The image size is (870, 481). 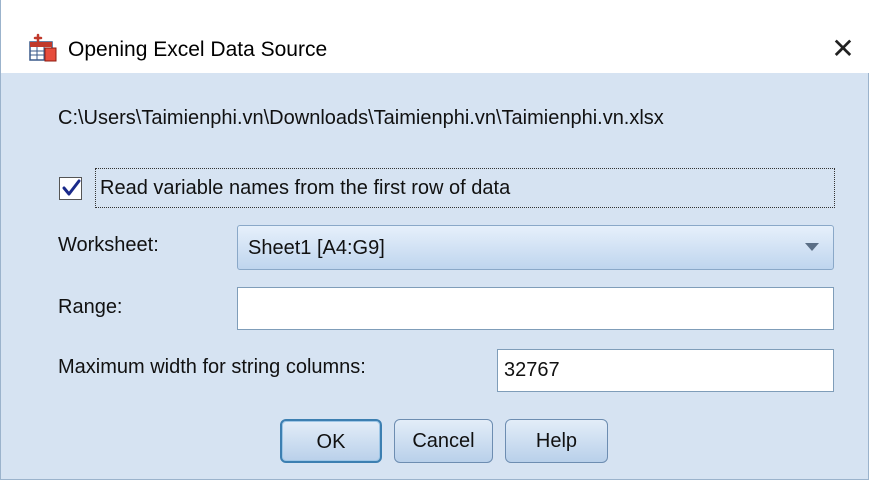 I want to click on max-width-label: Maximum width for string columns:, so click(x=212, y=367).